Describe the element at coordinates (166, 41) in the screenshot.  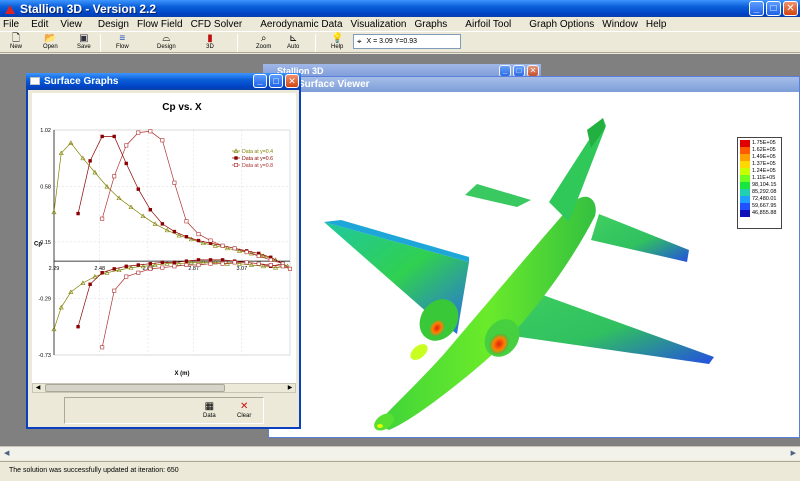
I see `design-button: ⌓ Design` at that location.